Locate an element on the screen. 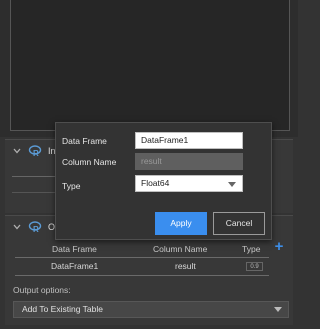  row-data-frame: DataFrame1 is located at coordinates (75, 266).